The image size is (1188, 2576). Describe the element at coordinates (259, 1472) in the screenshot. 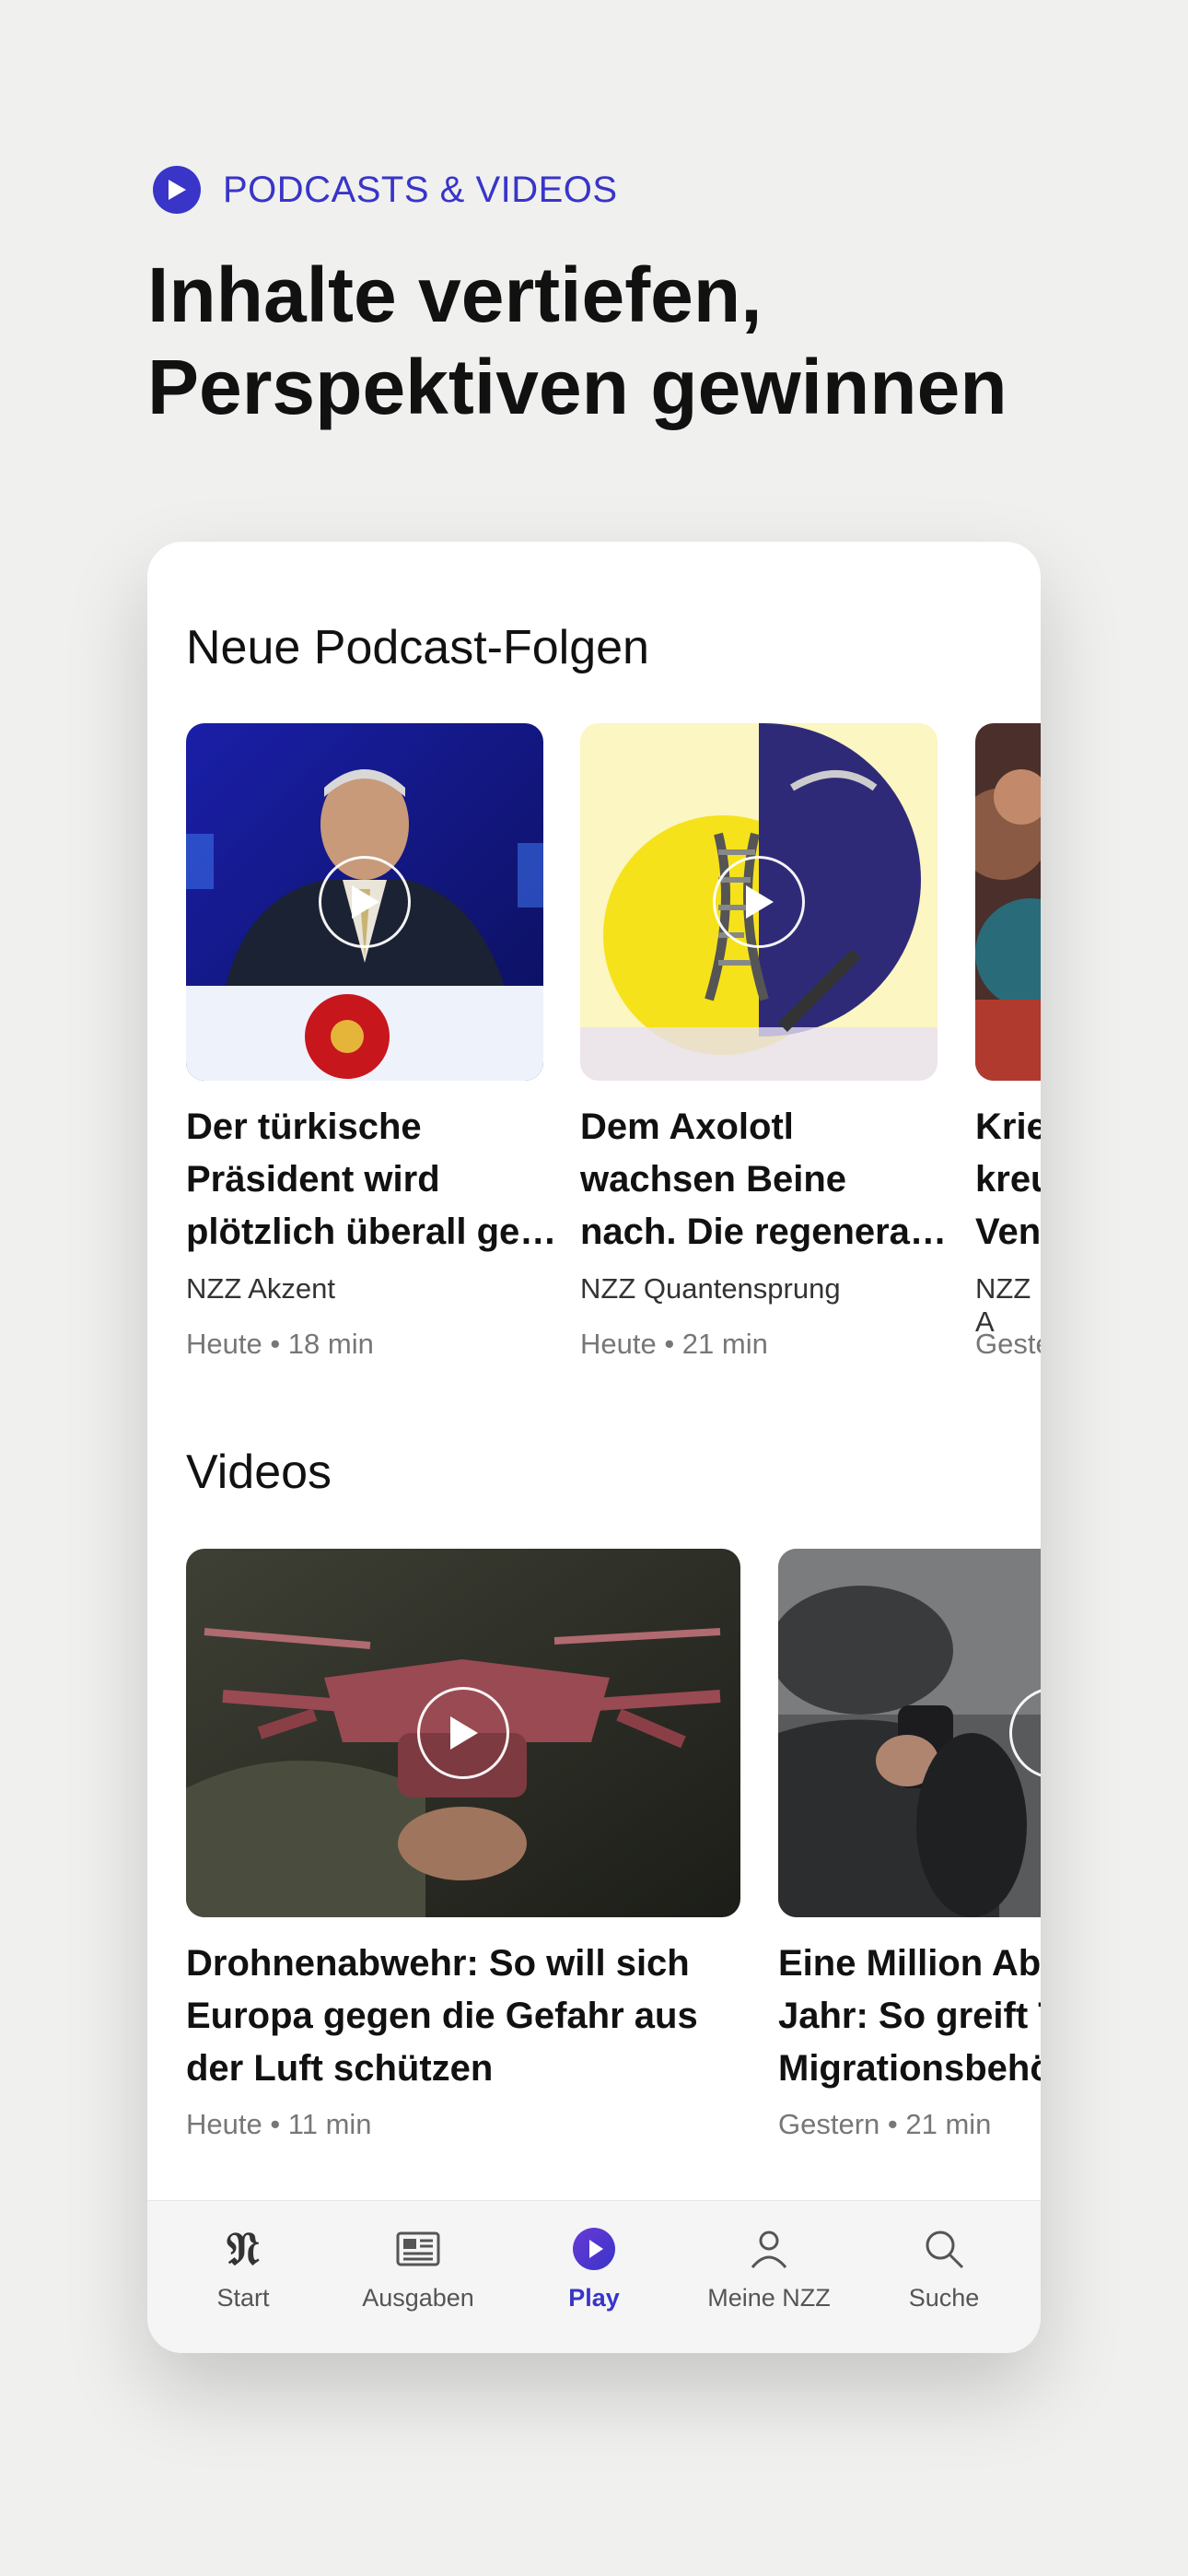

I see `videos-section-title: Videos` at that location.